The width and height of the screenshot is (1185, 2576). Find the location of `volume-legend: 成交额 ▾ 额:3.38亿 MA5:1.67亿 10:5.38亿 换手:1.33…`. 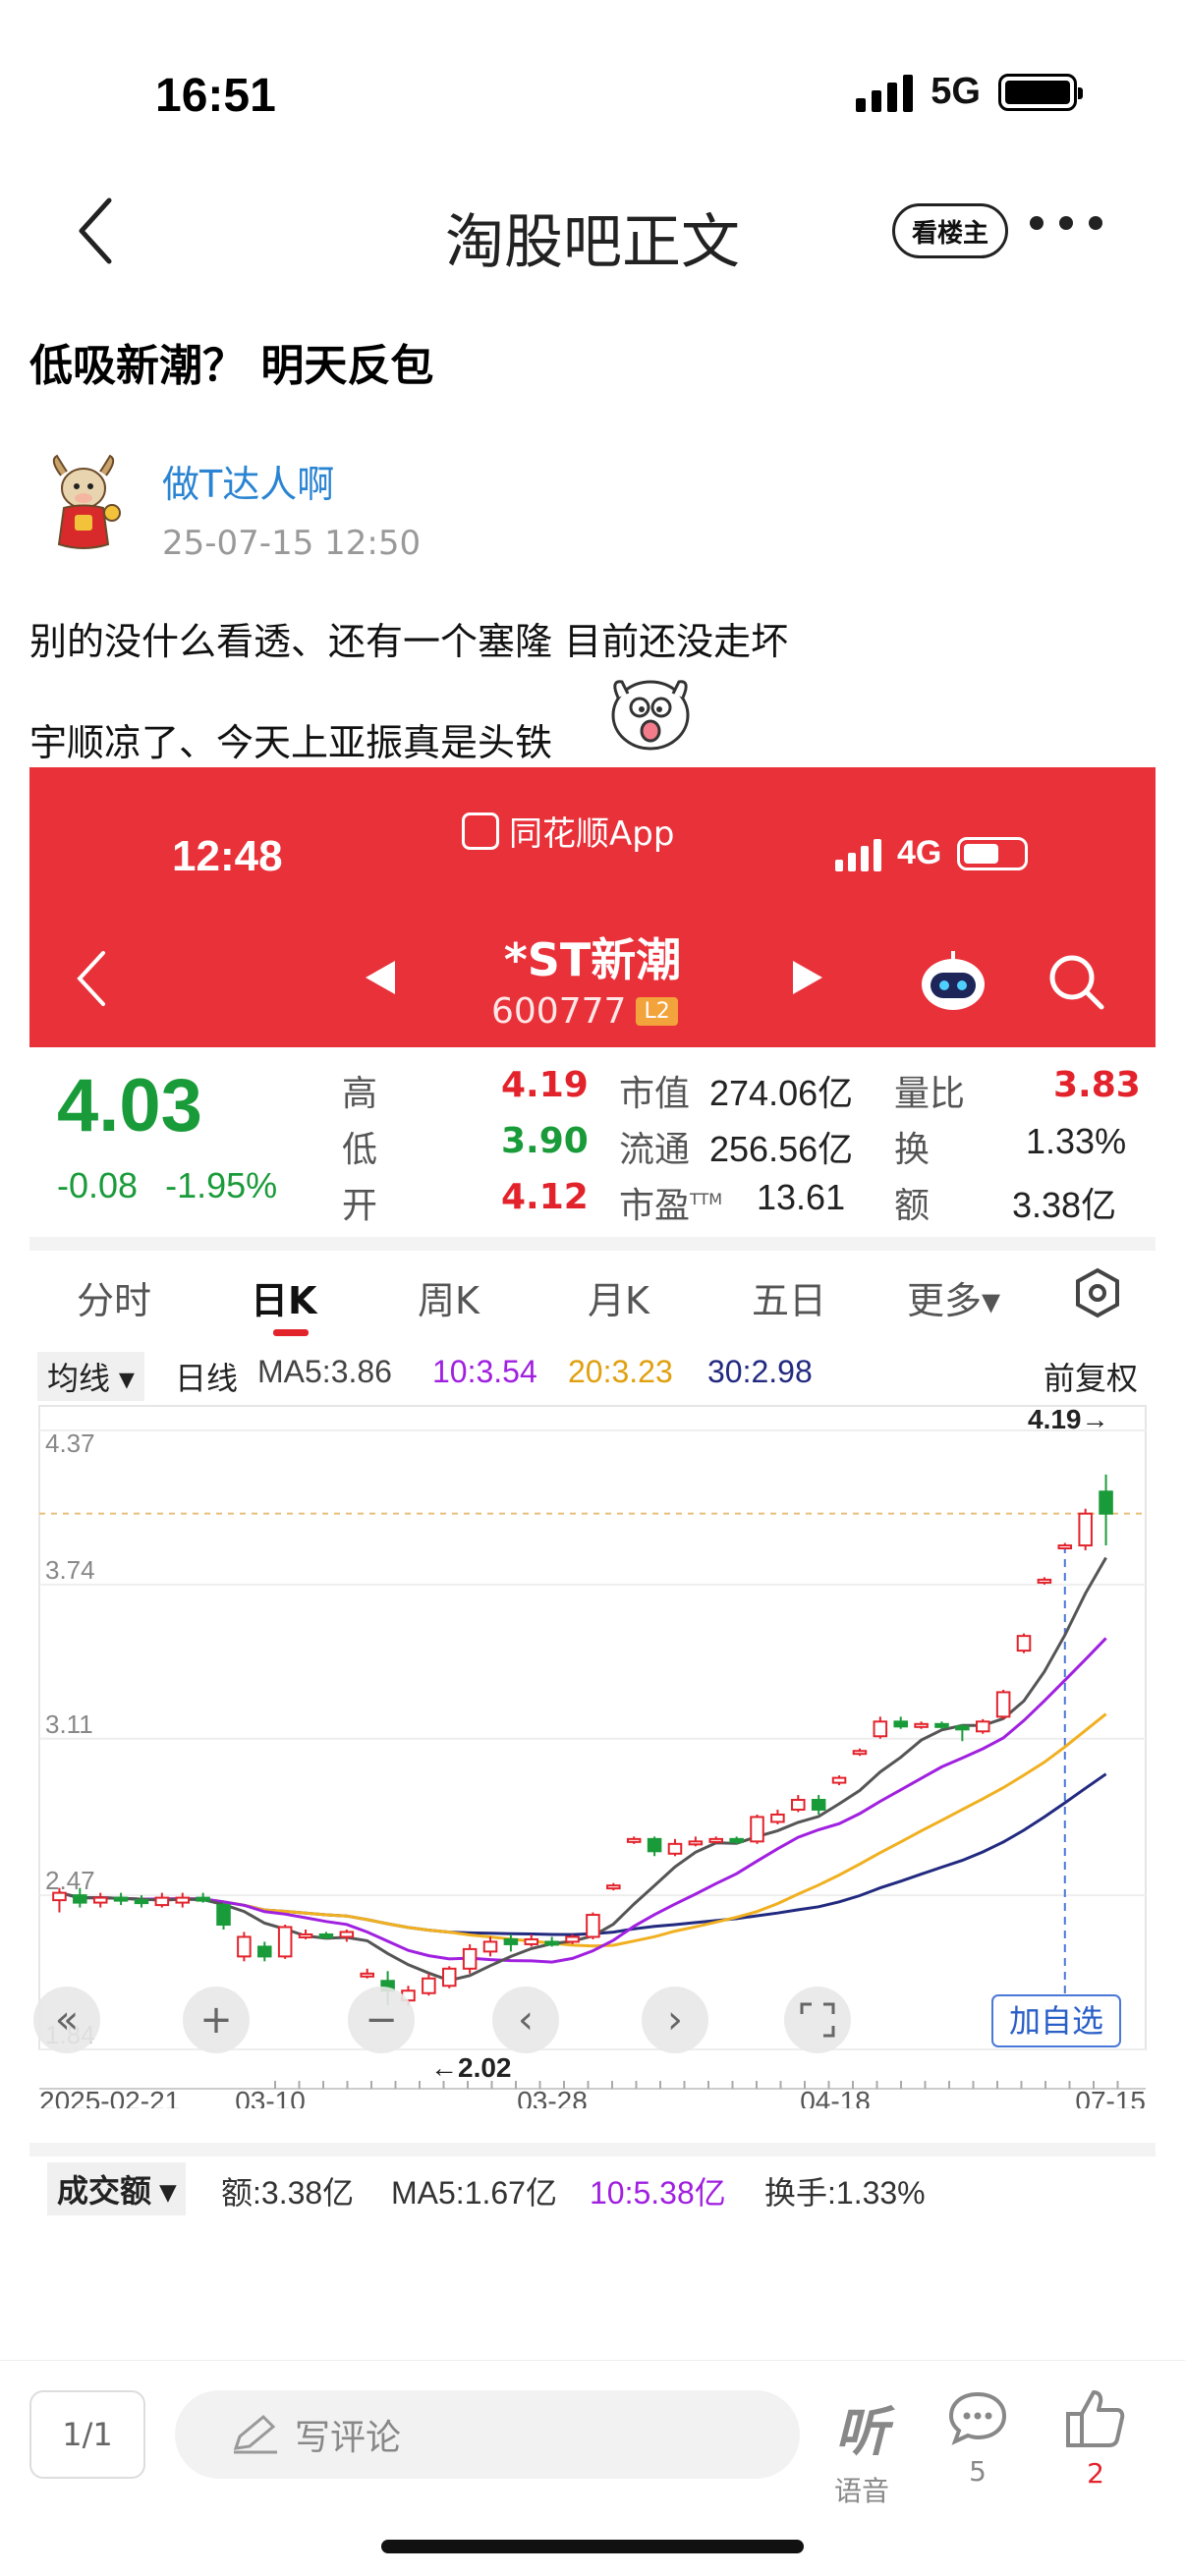

volume-legend: 成交额 ▾ 额:3.38亿 MA5:1.67亿 10:5.38亿 换手:1.33… is located at coordinates (592, 2191).